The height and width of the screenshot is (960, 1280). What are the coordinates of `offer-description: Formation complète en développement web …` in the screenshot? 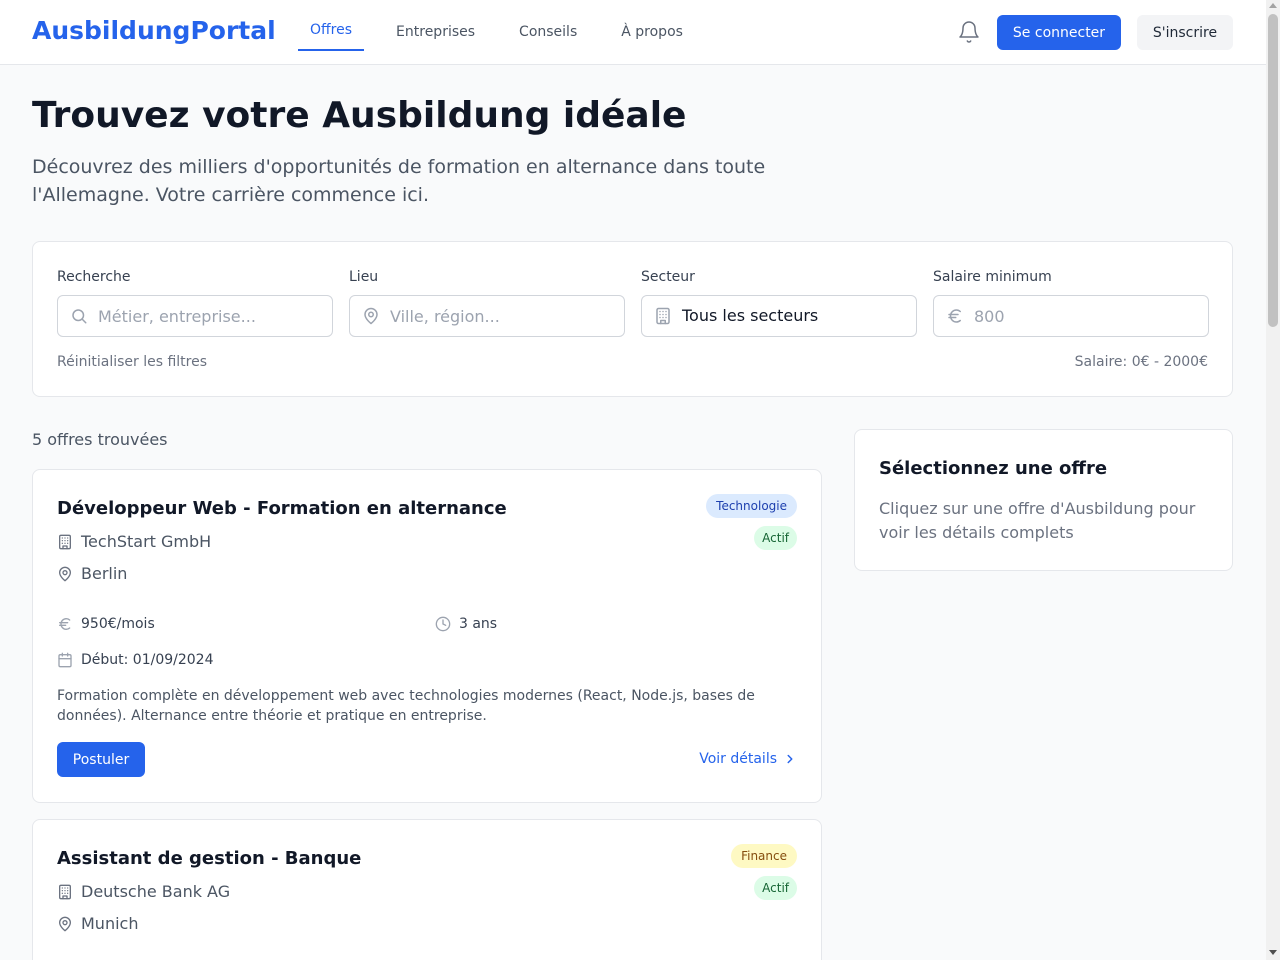 It's located at (406, 706).